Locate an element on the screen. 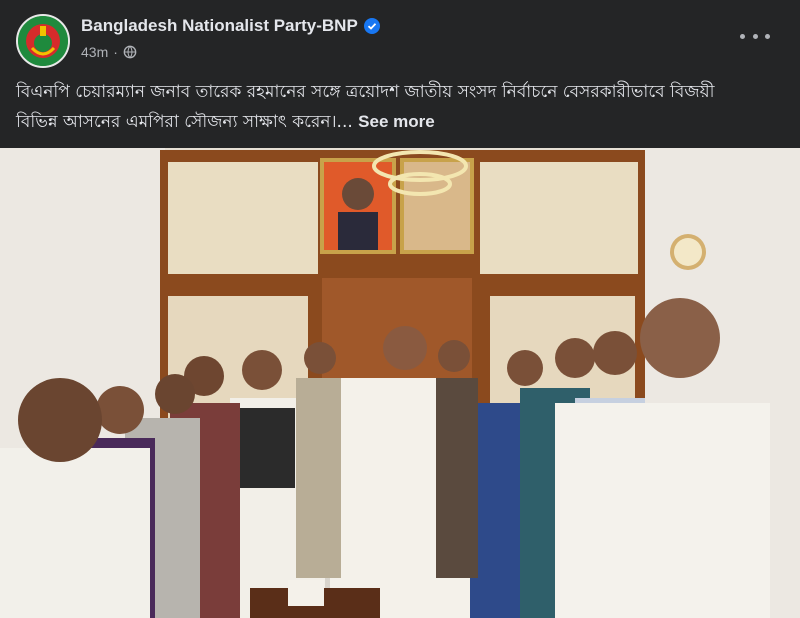  more-options-icon is located at coordinates (755, 36).